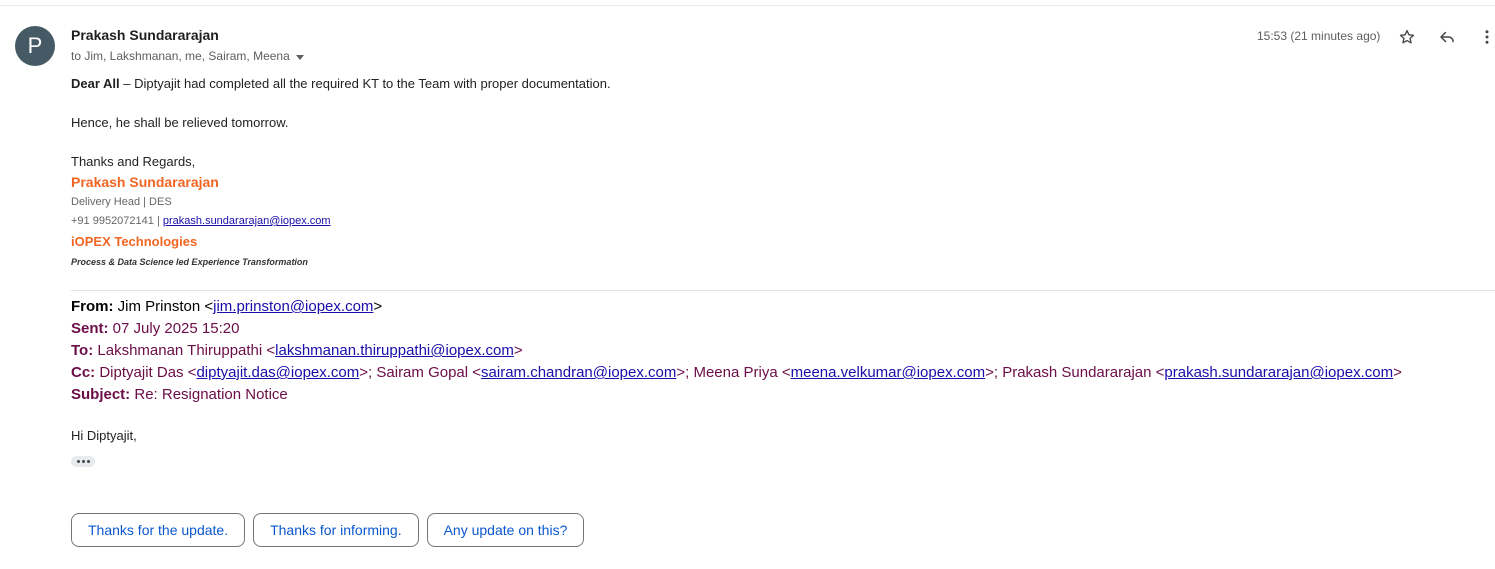 This screenshot has width=1495, height=569. I want to click on signature-phone: +91 9952072141 |, so click(117, 221).